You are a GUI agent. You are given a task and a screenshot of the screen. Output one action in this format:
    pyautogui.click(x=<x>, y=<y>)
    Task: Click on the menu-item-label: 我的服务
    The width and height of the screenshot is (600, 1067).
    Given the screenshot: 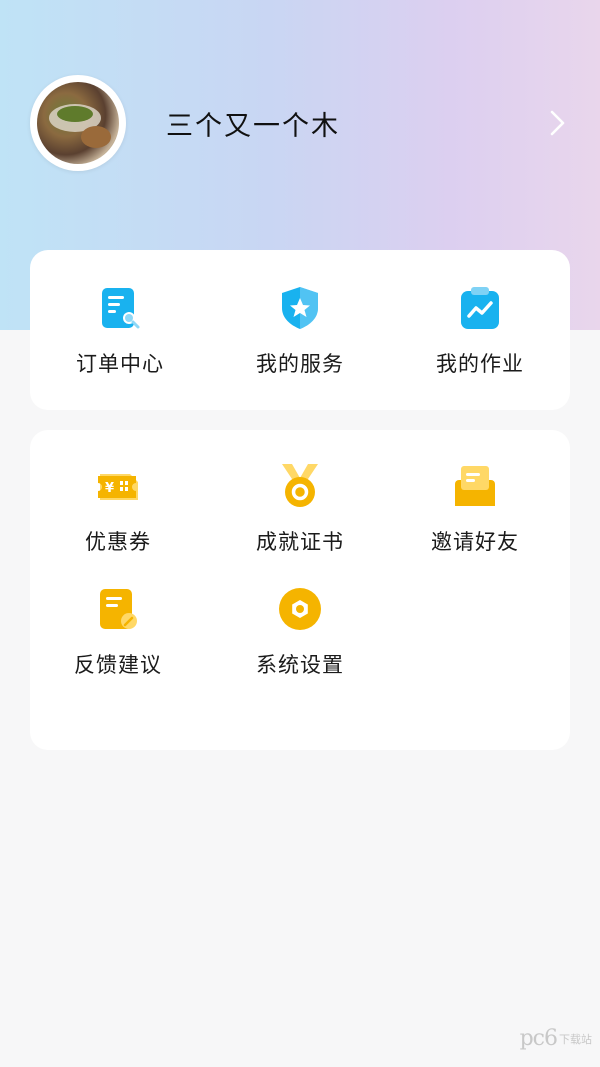 What is the action you would take?
    pyautogui.click(x=300, y=364)
    